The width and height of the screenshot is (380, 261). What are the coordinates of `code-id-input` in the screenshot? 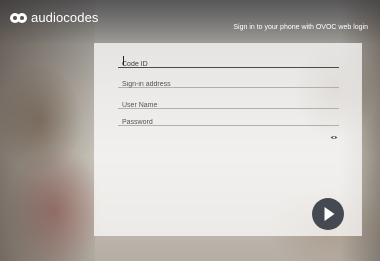 It's located at (228, 64).